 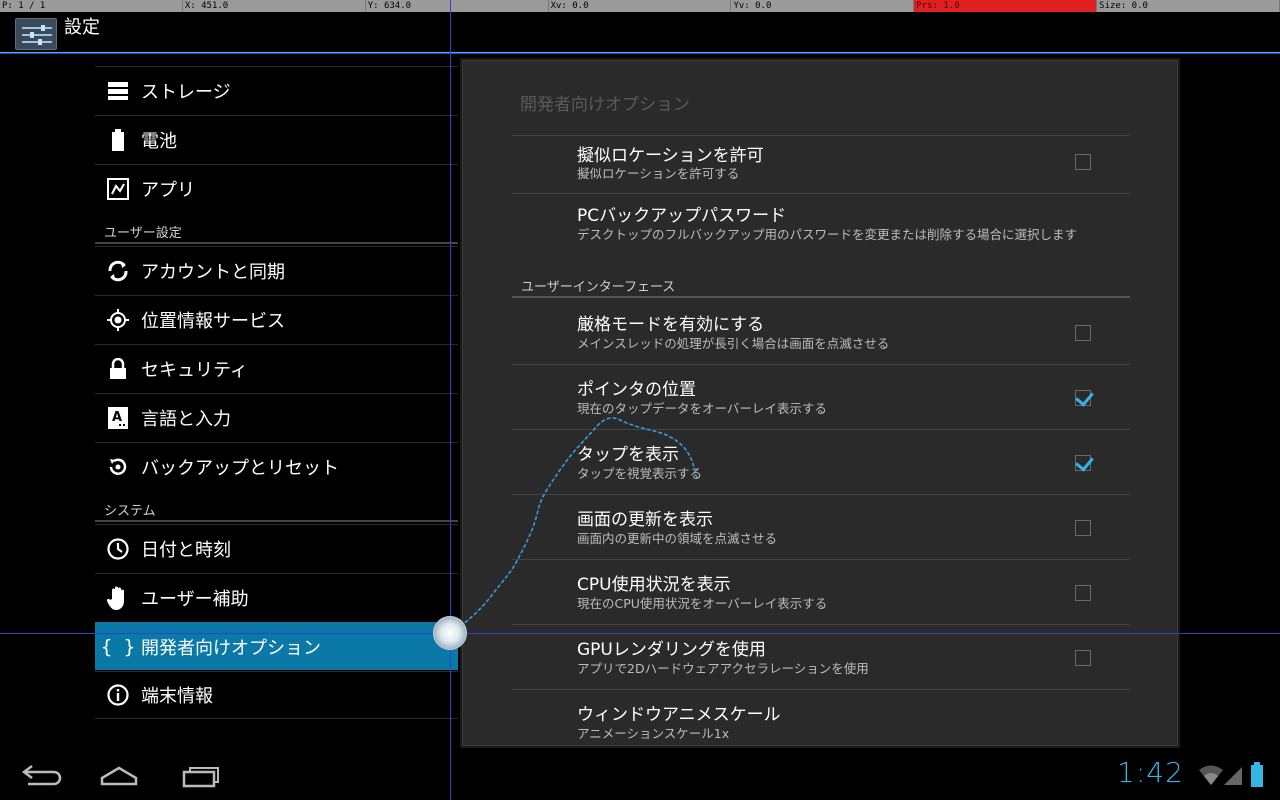 I want to click on sidebar-item-storage: ストレージ, so click(x=276, y=90).